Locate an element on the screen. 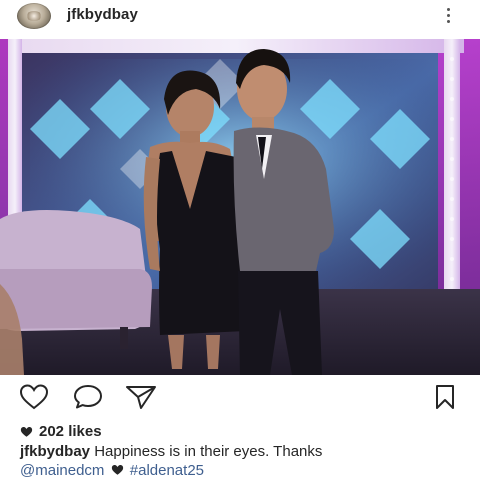 This screenshot has width=480, height=480. share-button is located at coordinates (141, 397).